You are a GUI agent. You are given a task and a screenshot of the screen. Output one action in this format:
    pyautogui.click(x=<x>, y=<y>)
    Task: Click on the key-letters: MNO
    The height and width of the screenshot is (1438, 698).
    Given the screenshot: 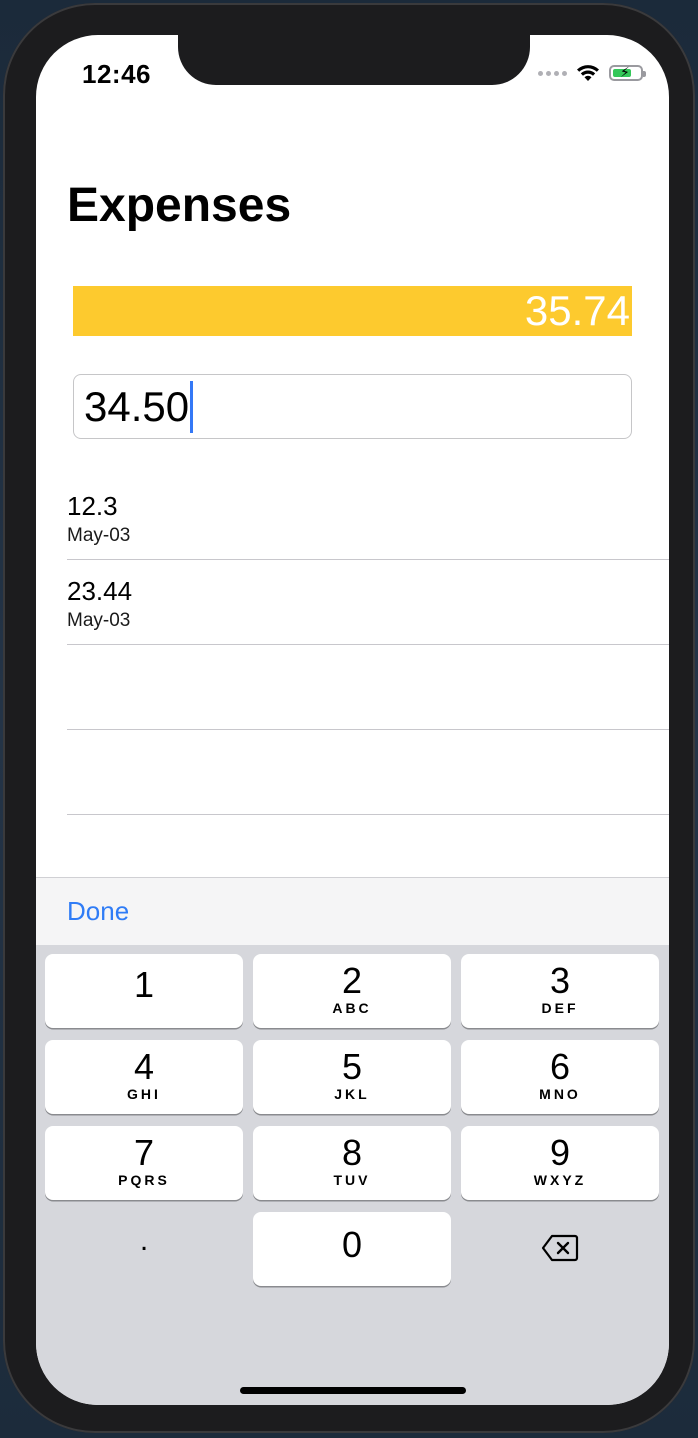 What is the action you would take?
    pyautogui.click(x=560, y=1094)
    